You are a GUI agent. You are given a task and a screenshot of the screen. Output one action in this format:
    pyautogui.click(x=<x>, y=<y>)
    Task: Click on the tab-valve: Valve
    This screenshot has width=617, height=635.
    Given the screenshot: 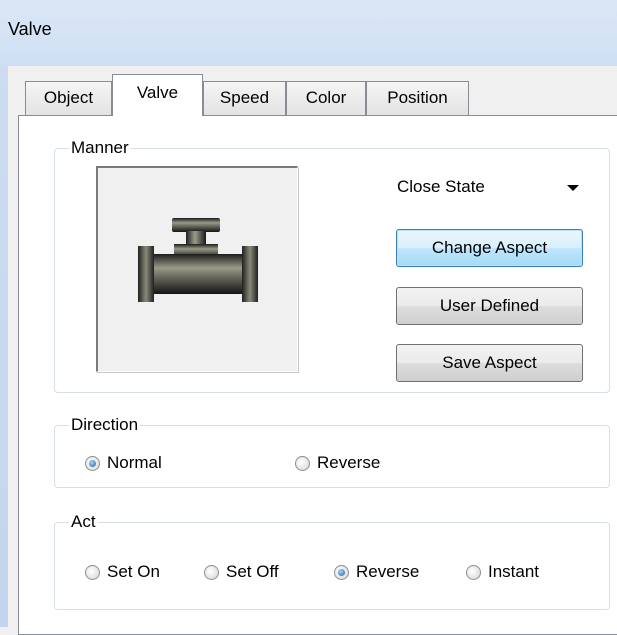 What is the action you would take?
    pyautogui.click(x=157, y=95)
    